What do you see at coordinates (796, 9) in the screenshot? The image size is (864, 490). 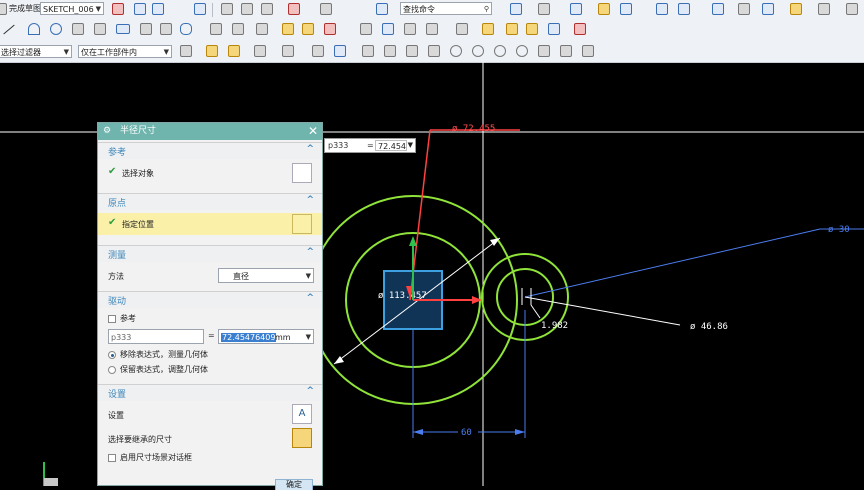 I see `measure-icon` at bounding box center [796, 9].